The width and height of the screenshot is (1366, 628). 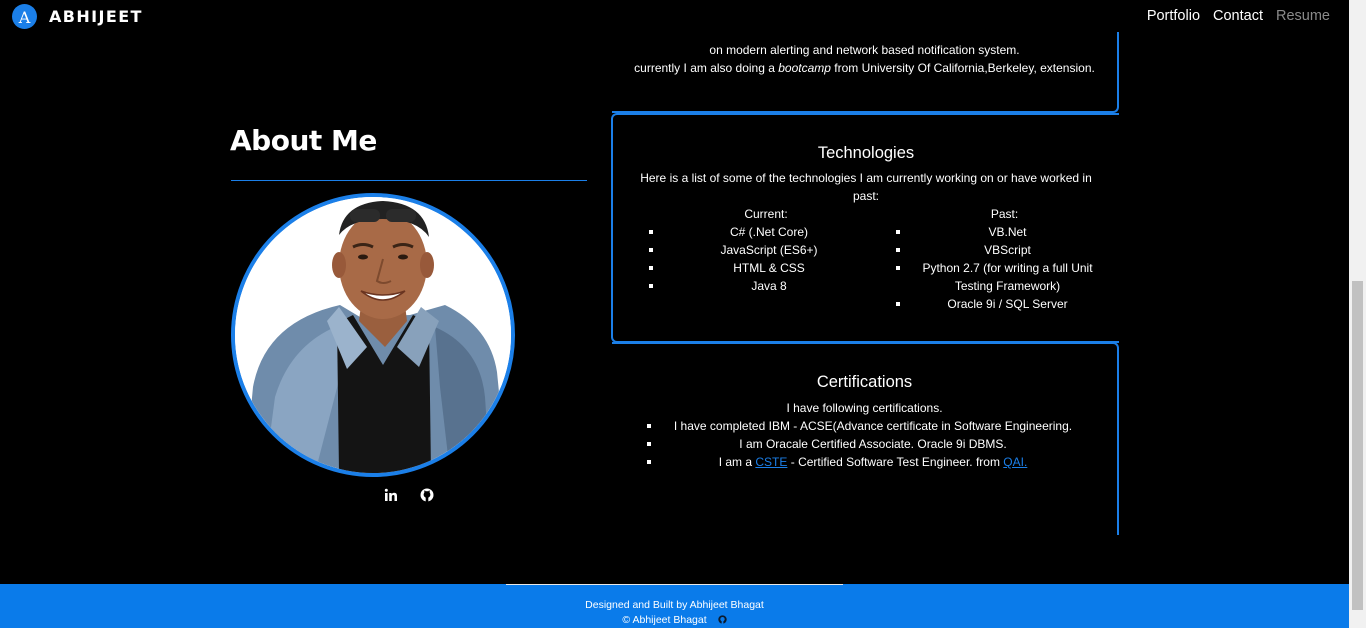 I want to click on list-item: Oracle 9i / SQL Server, so click(x=996, y=304).